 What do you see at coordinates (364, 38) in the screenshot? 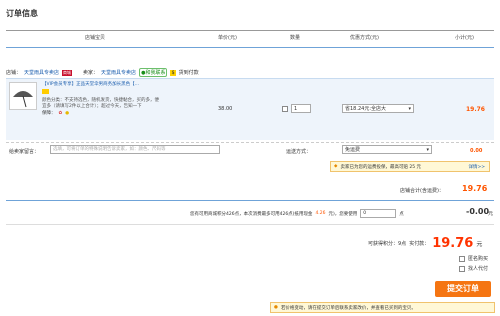
I see `col-header-discount: 优惠方式(元)` at bounding box center [364, 38].